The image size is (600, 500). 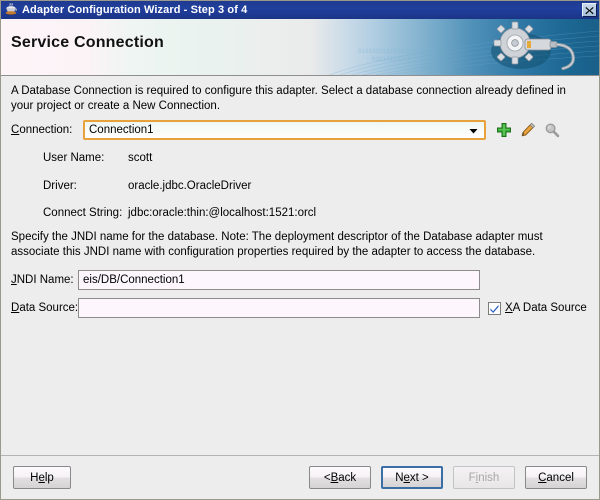 What do you see at coordinates (340, 477) in the screenshot?
I see `back-button: < Back` at bounding box center [340, 477].